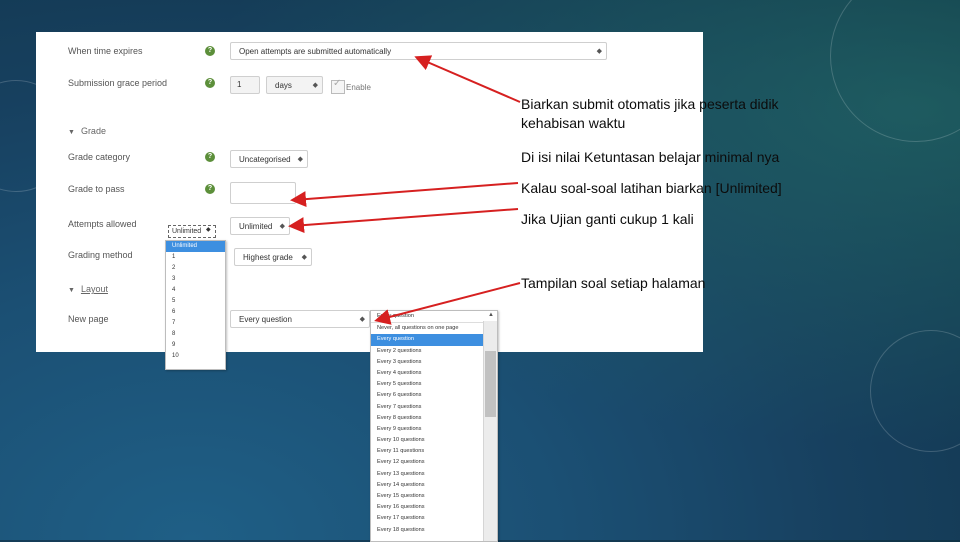 This screenshot has width=960, height=542. Describe the element at coordinates (607, 219) in the screenshot. I see `note-ujian: Jika Ujian ganti cukup 1 kali` at that location.